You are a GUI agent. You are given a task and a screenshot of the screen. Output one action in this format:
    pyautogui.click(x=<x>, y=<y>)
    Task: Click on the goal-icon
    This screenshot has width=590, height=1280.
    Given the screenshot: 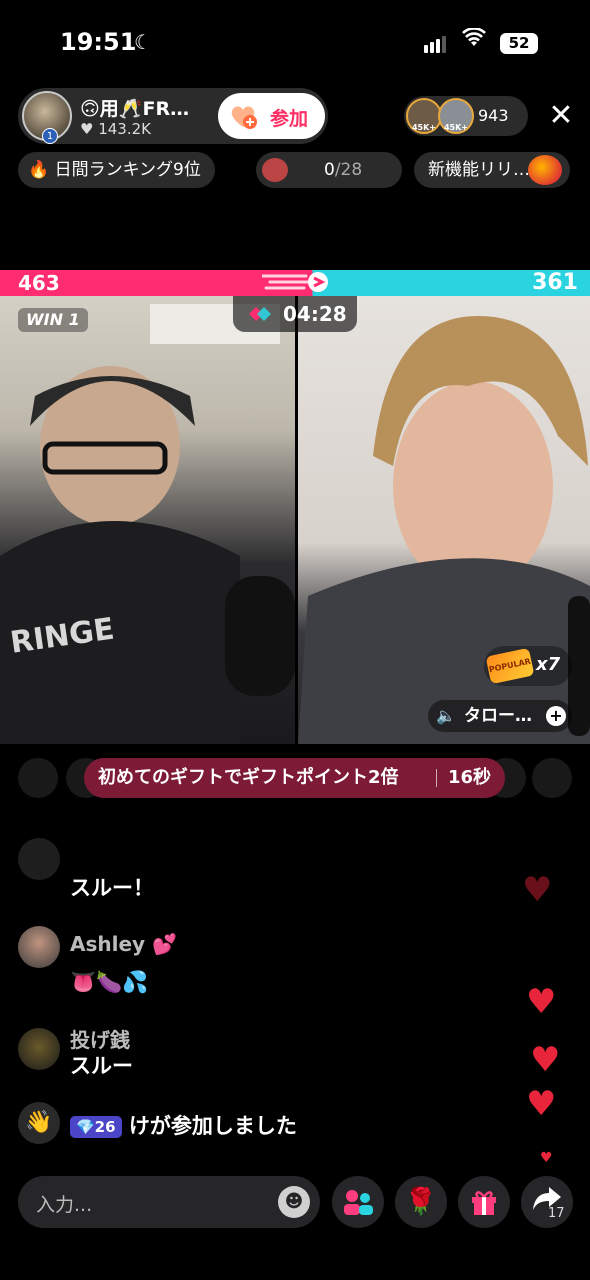 What is the action you would take?
    pyautogui.click(x=275, y=170)
    